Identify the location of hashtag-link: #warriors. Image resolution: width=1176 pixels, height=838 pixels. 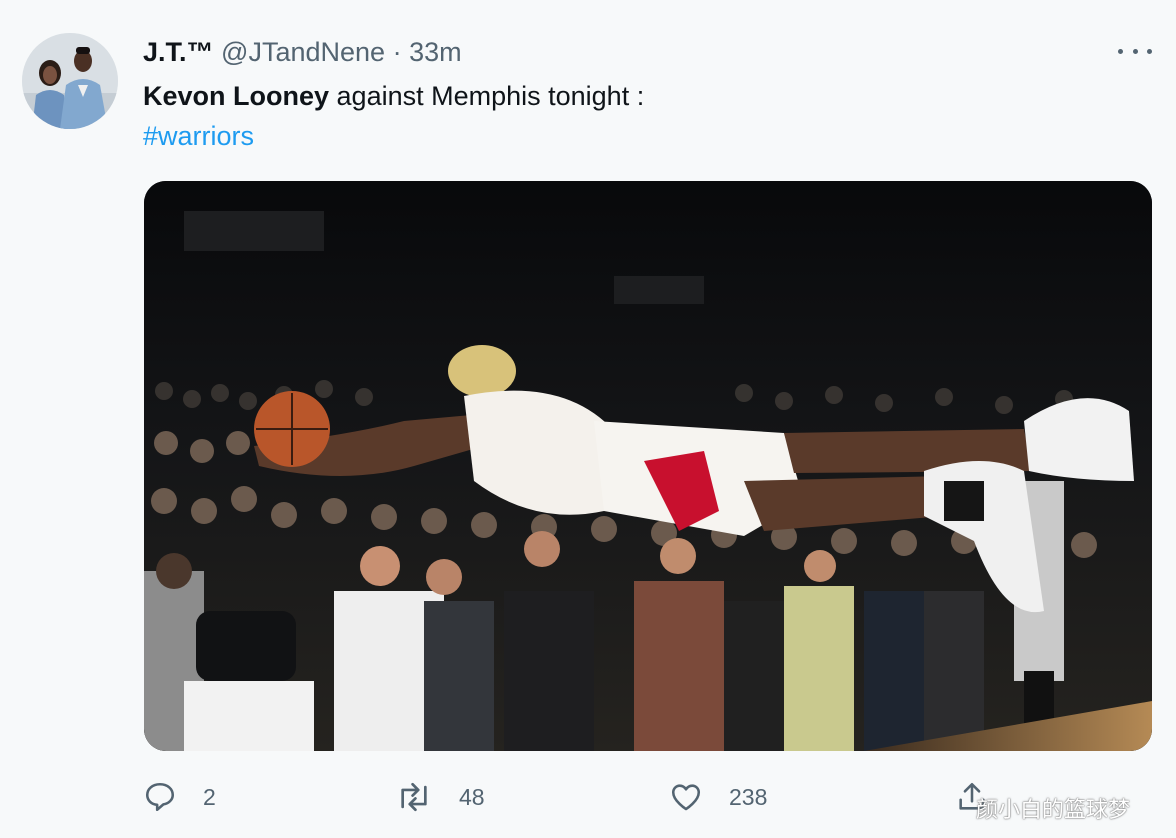
(198, 136).